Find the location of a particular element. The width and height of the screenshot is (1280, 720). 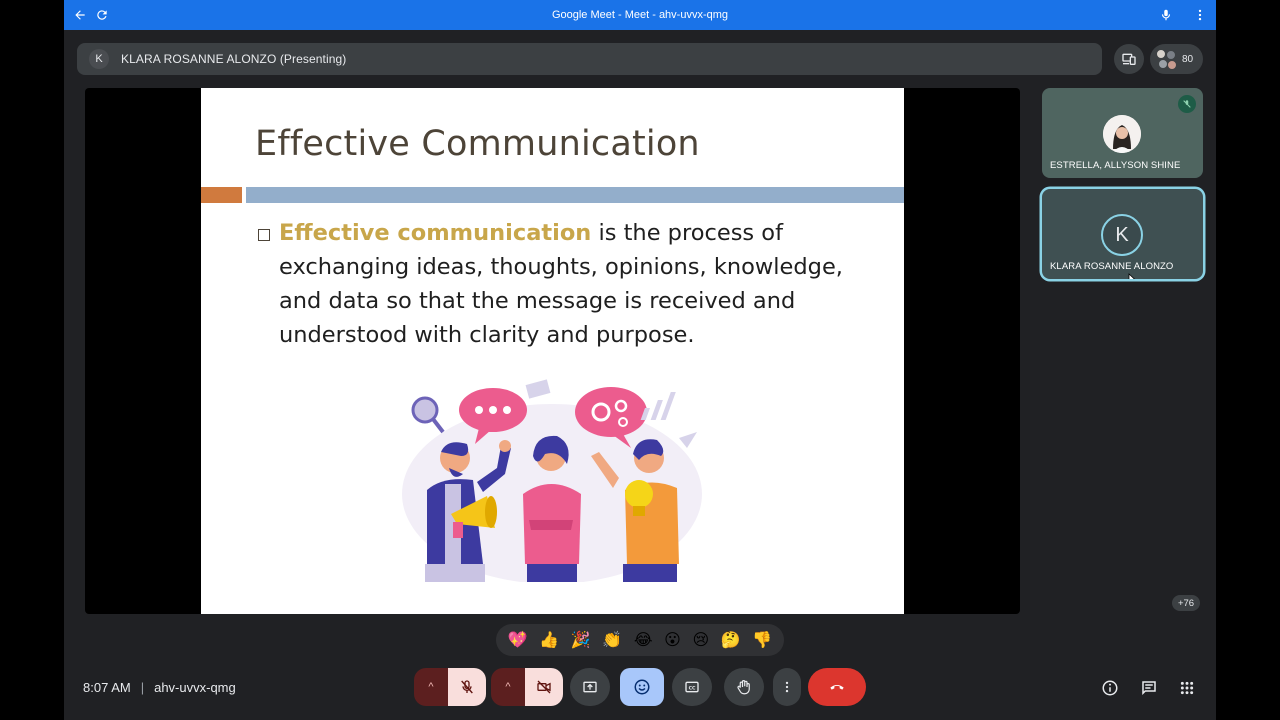

presenter-bar: K KLARA ROSANNE ALONZO (Presenting) is located at coordinates (589, 59).